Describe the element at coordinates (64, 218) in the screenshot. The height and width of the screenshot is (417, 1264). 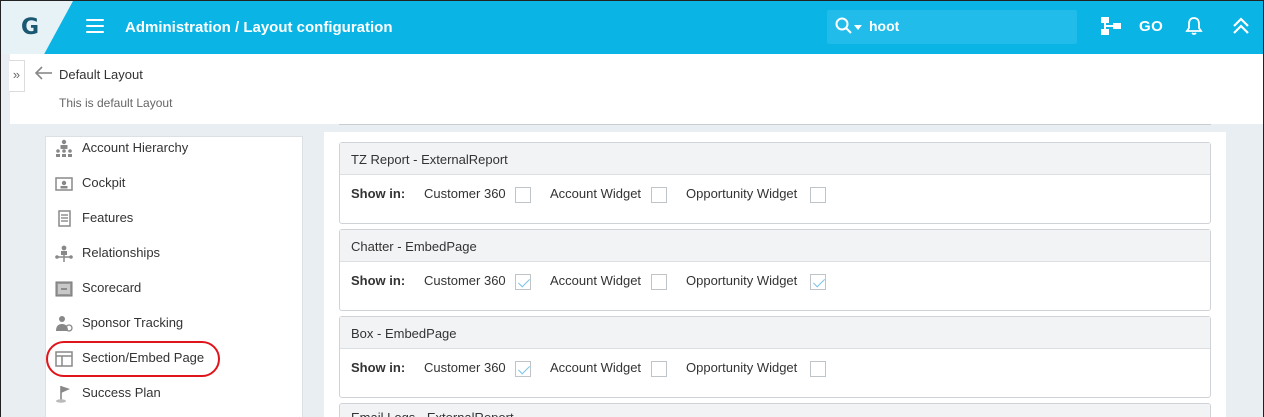
I see `features-icon` at that location.